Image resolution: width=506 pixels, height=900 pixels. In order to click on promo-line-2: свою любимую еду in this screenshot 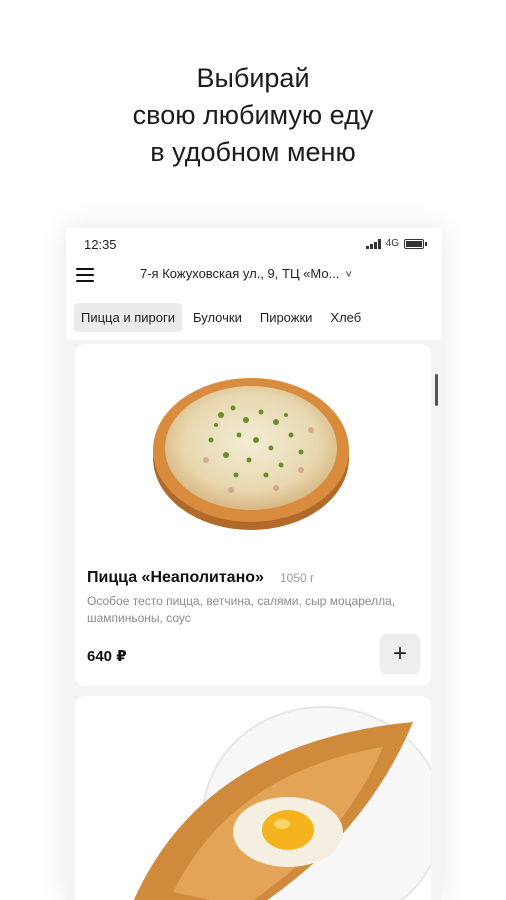, I will do `click(253, 115)`.